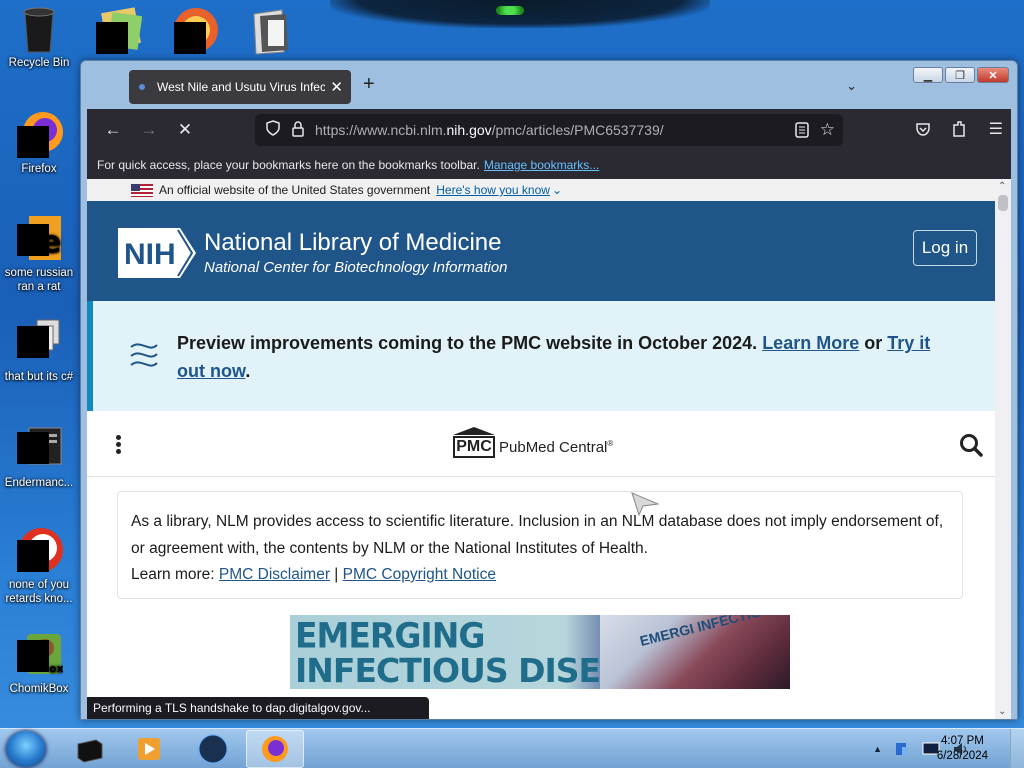 The height and width of the screenshot is (768, 1024). Describe the element at coordinates (827, 130) in the screenshot. I see `bookmark-star-icon: ☆` at that location.